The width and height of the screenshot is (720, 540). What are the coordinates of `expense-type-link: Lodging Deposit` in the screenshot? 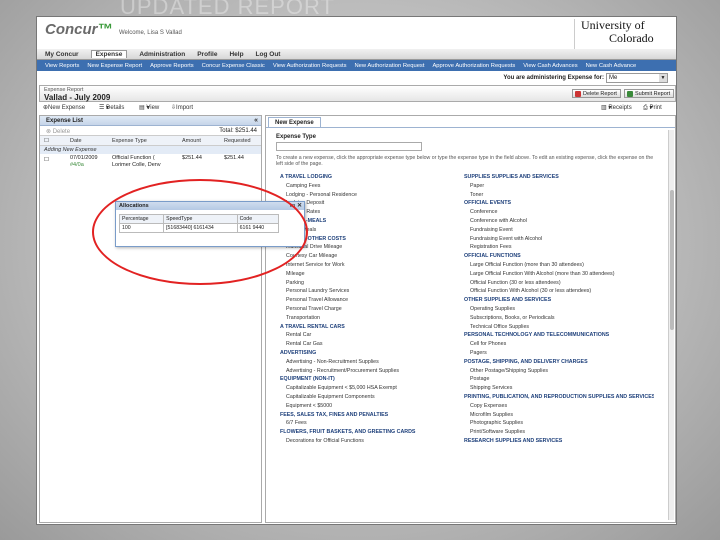 It's located at (375, 203).